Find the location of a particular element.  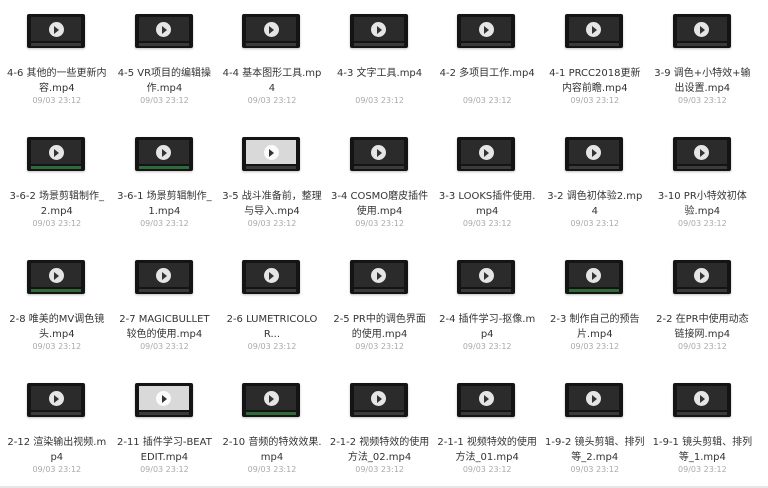

file-name: 3-2 调色初体验2.mp4 is located at coordinates (595, 204).